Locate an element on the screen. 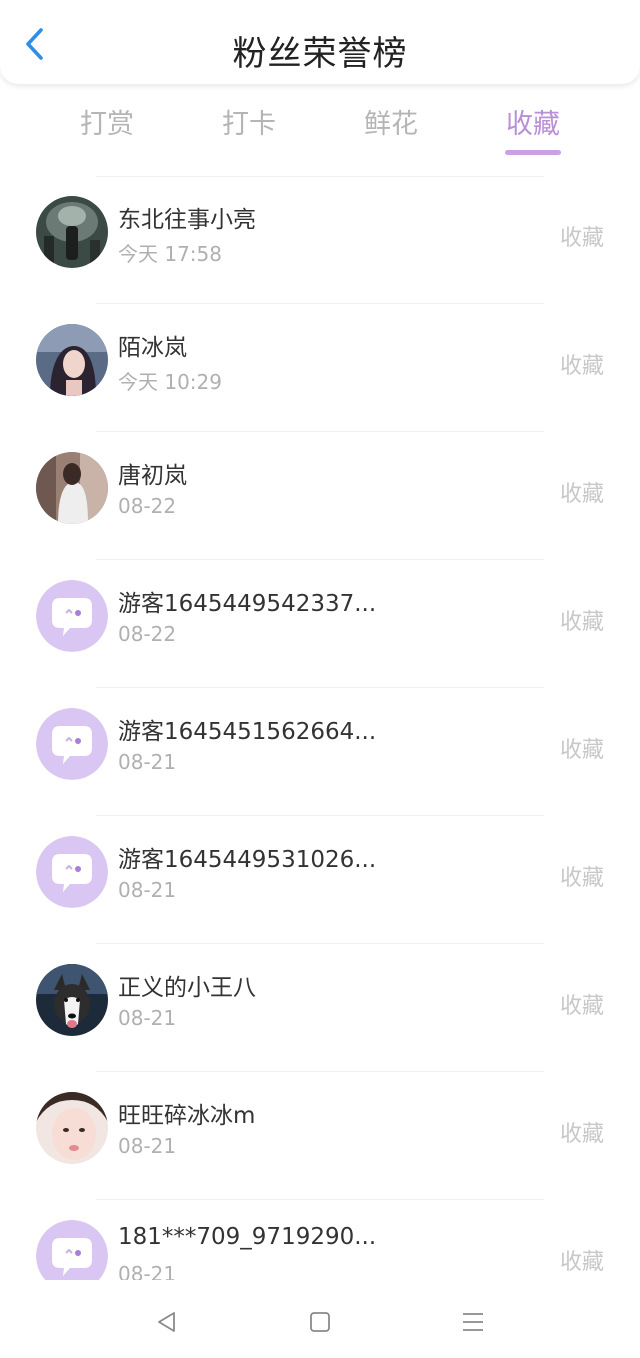 This screenshot has width=640, height=1358. tab-bar: 打赏 打卡 鲜花 收藏 is located at coordinates (320, 128).